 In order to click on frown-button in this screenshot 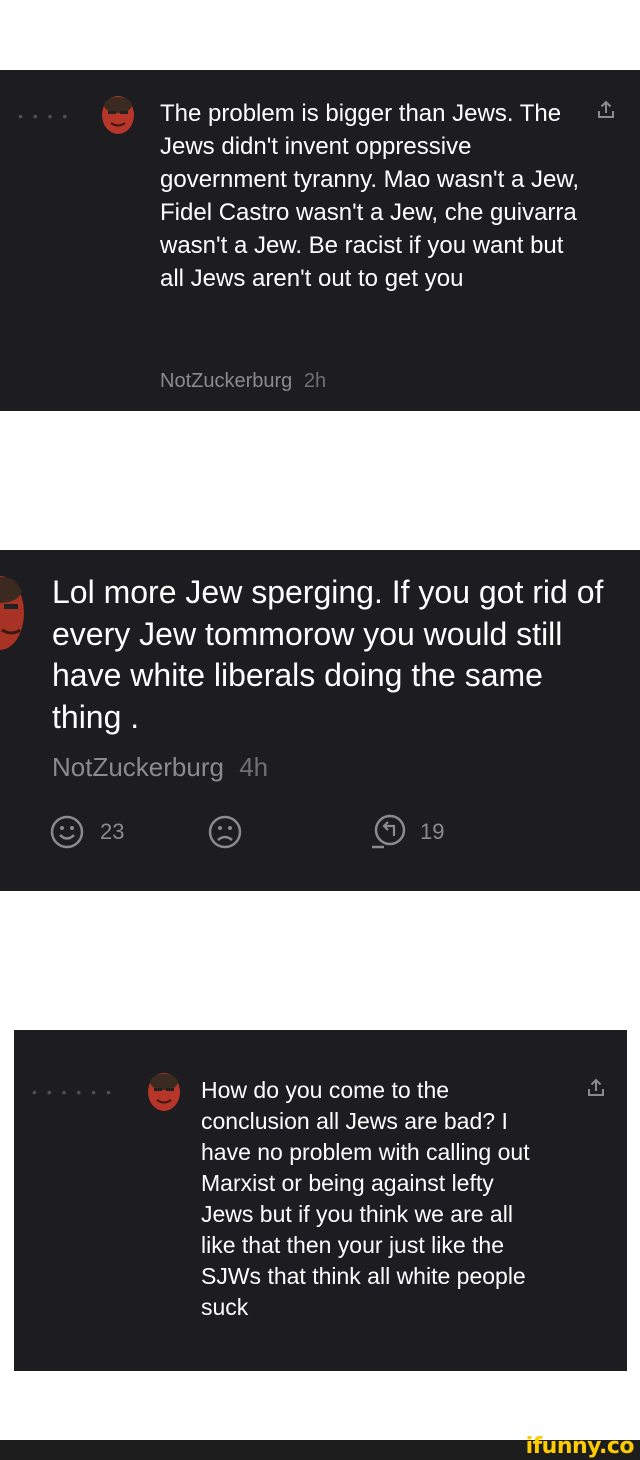, I will do `click(225, 832)`.